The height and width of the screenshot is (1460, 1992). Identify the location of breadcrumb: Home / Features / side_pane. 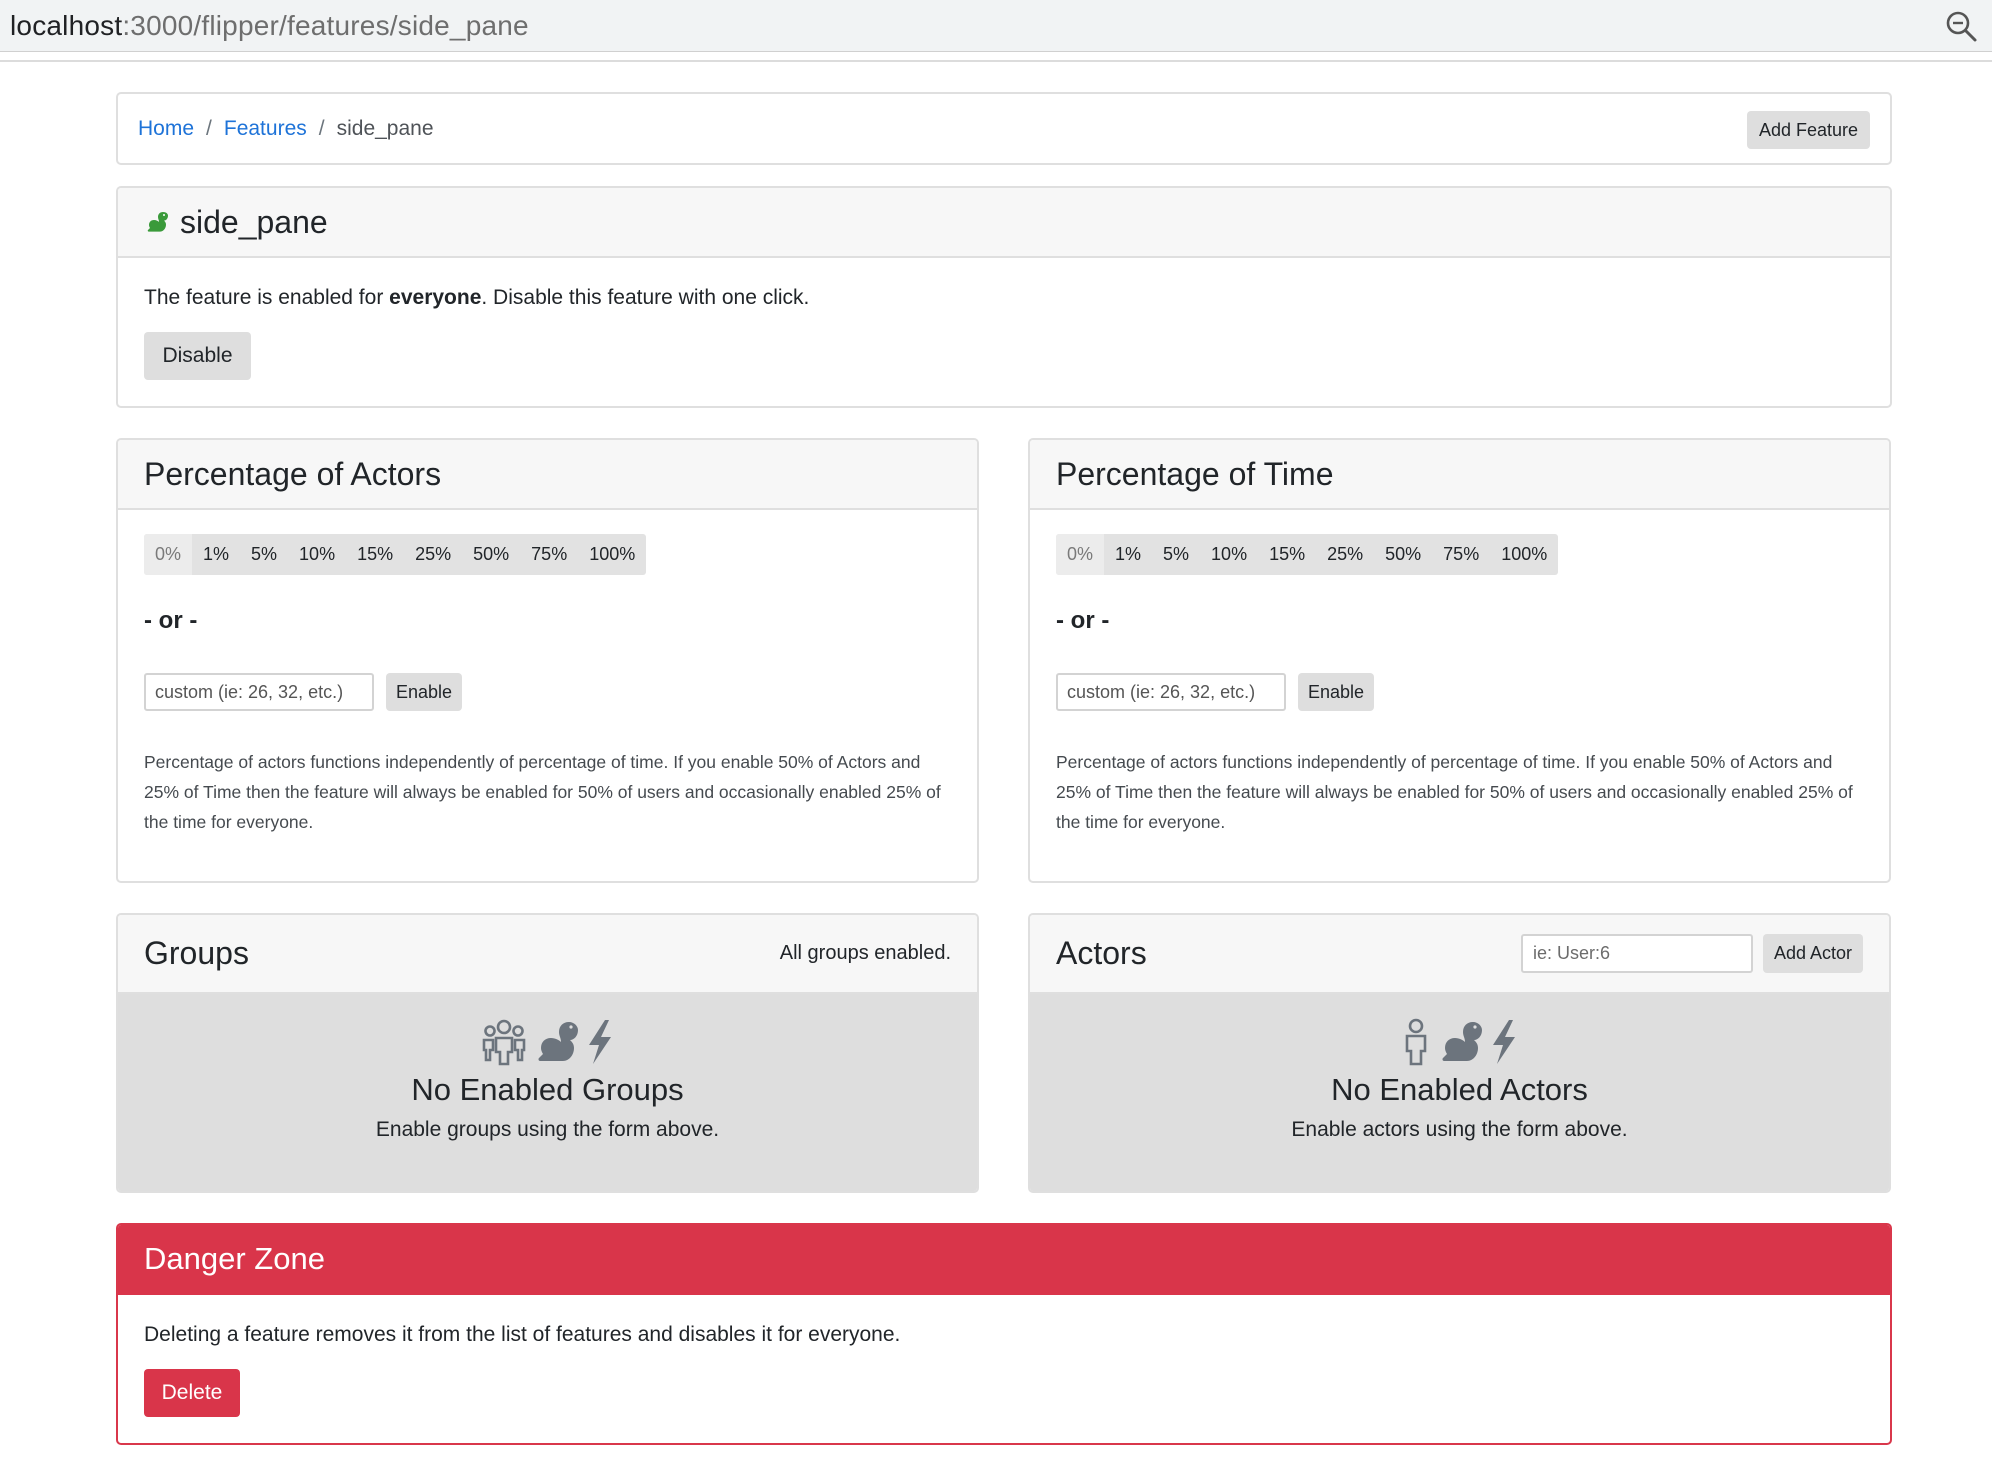
(286, 129).